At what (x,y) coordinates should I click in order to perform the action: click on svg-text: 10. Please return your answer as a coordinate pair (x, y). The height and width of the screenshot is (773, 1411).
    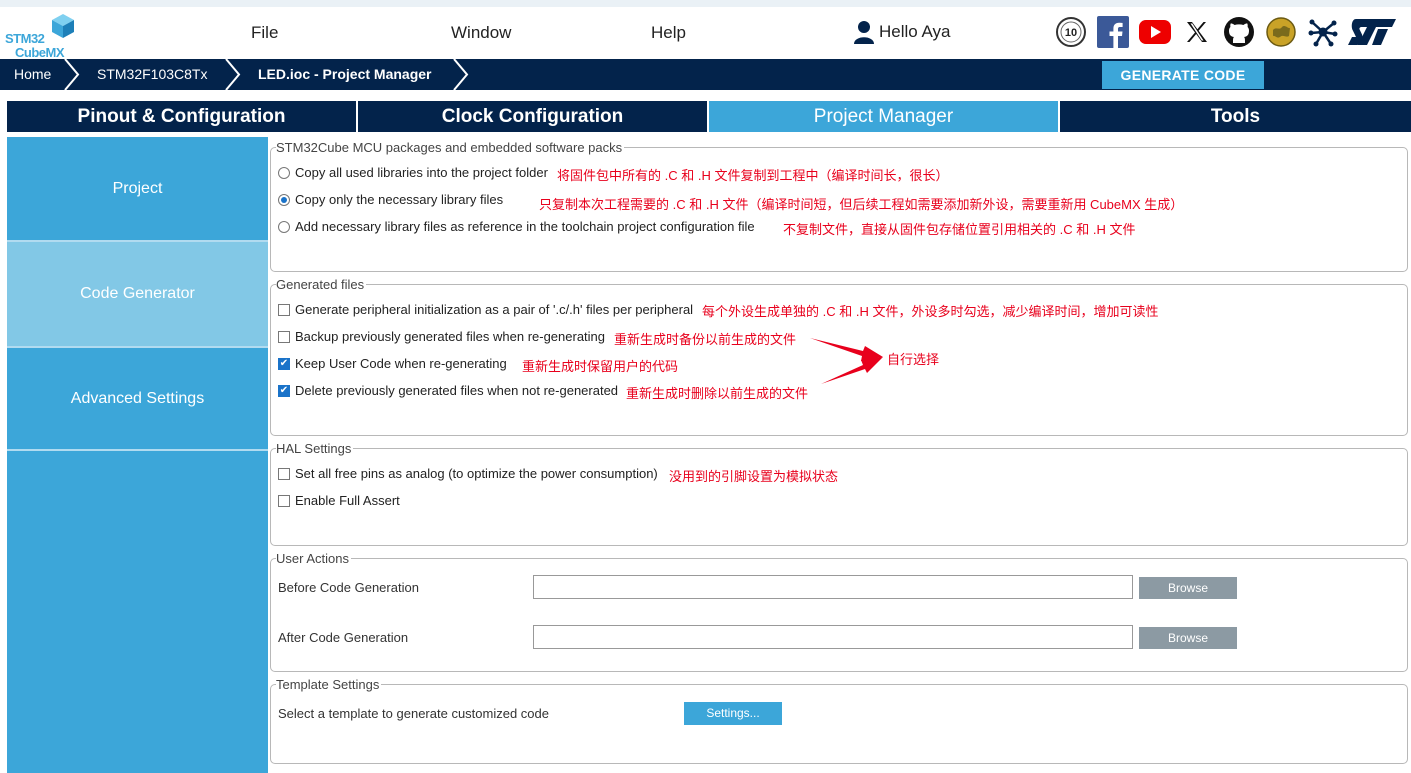
    Looking at the image, I should click on (1071, 33).